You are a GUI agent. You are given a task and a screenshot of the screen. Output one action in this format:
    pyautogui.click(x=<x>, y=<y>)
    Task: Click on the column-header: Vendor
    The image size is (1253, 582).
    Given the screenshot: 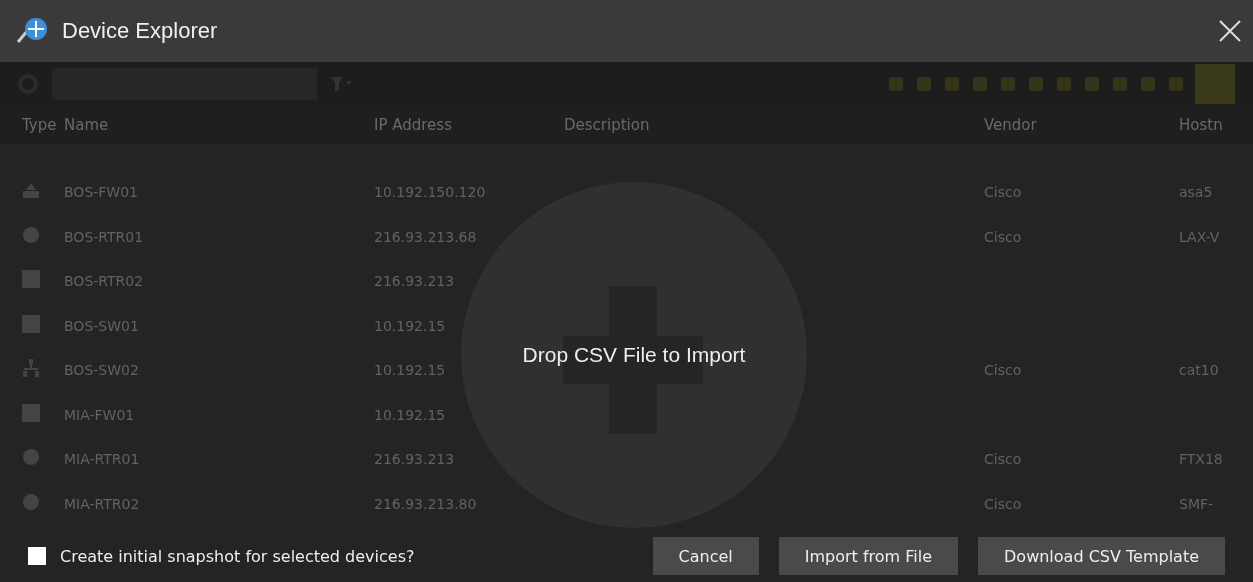 What is the action you would take?
    pyautogui.click(x=1010, y=125)
    